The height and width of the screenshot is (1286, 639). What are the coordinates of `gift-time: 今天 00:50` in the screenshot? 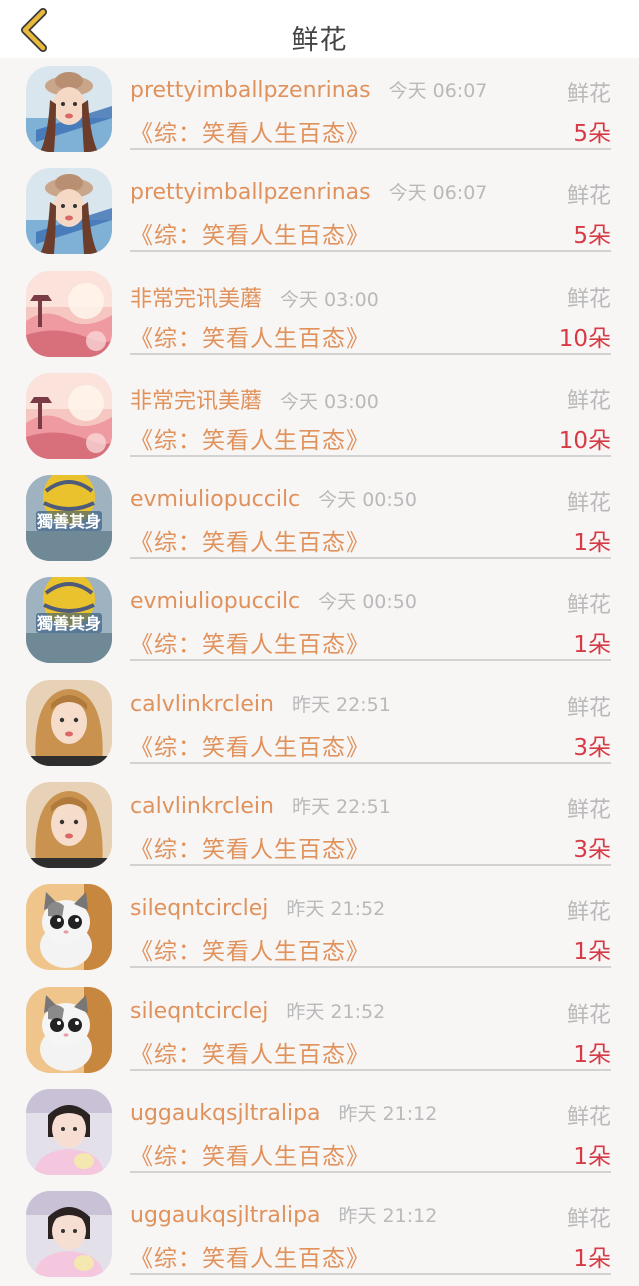 It's located at (367, 602).